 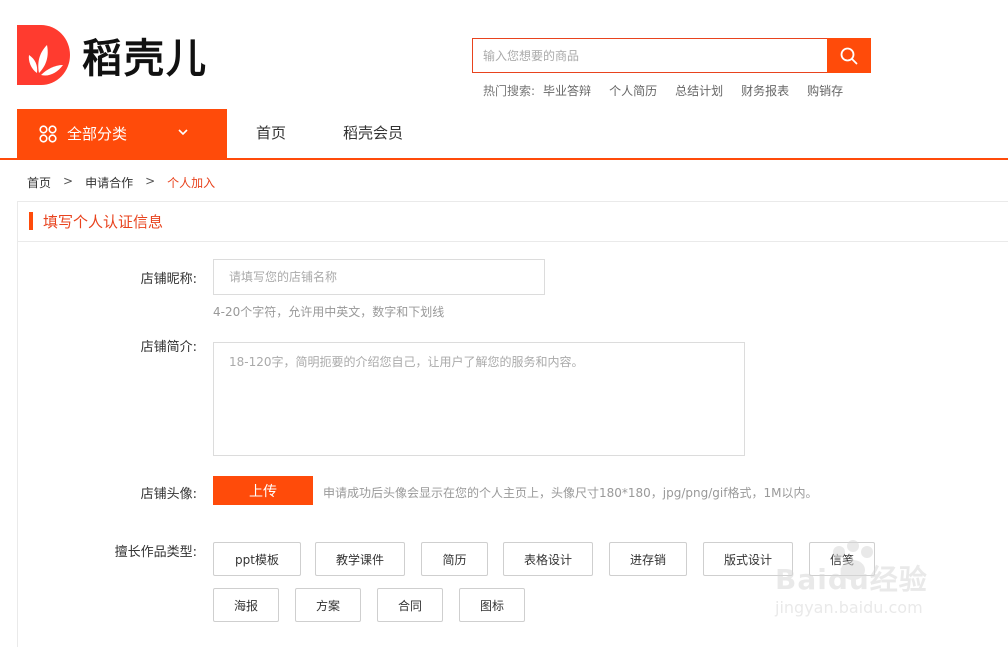 I want to click on shop-name-hint: 4-20个字符，允许用中英文，数字和下划线, so click(x=329, y=312).